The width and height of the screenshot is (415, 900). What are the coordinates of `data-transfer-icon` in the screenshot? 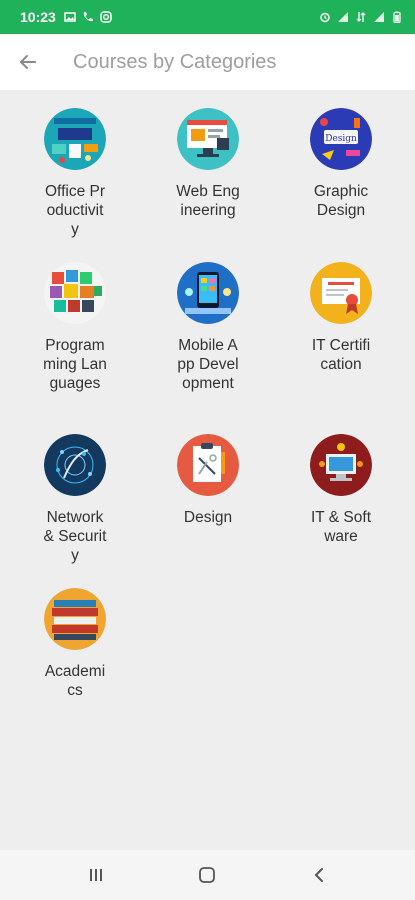 It's located at (361, 17).